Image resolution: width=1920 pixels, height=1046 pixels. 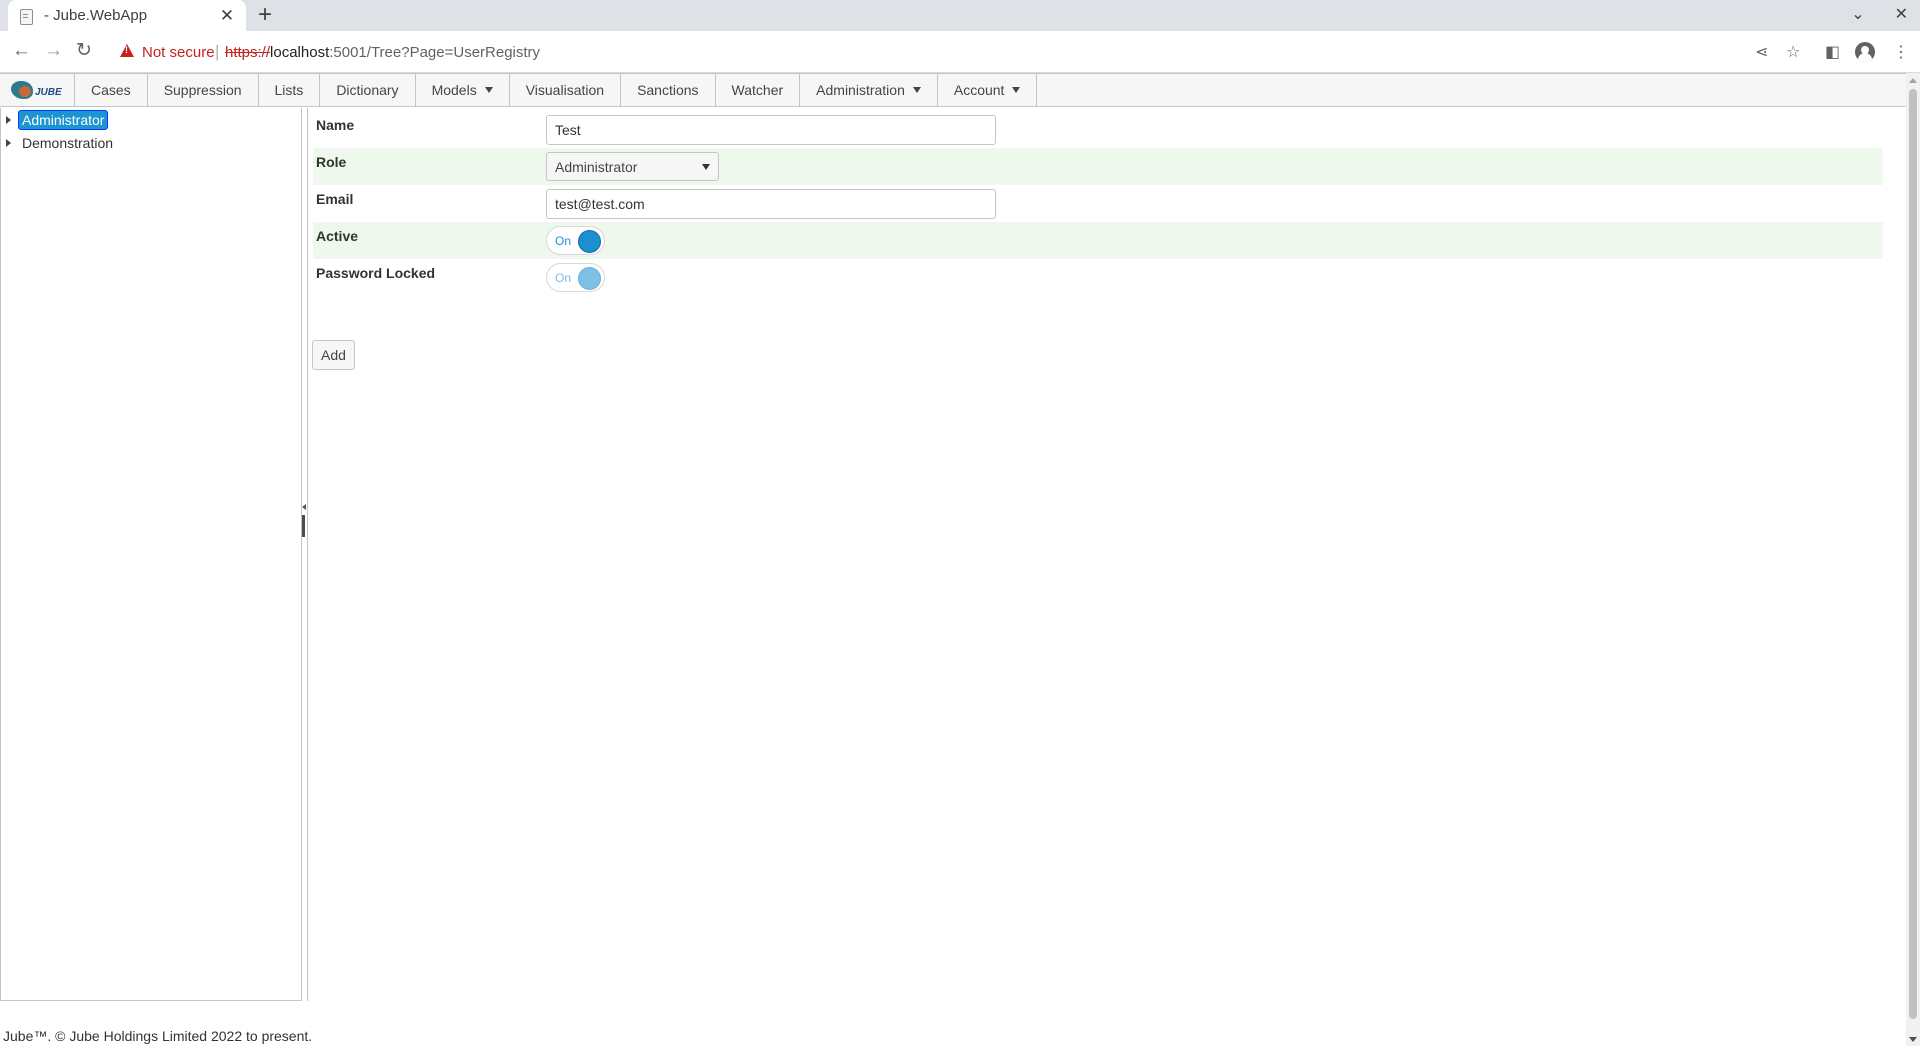 I want to click on tab-title: - Jube.WebApp, so click(x=96, y=15).